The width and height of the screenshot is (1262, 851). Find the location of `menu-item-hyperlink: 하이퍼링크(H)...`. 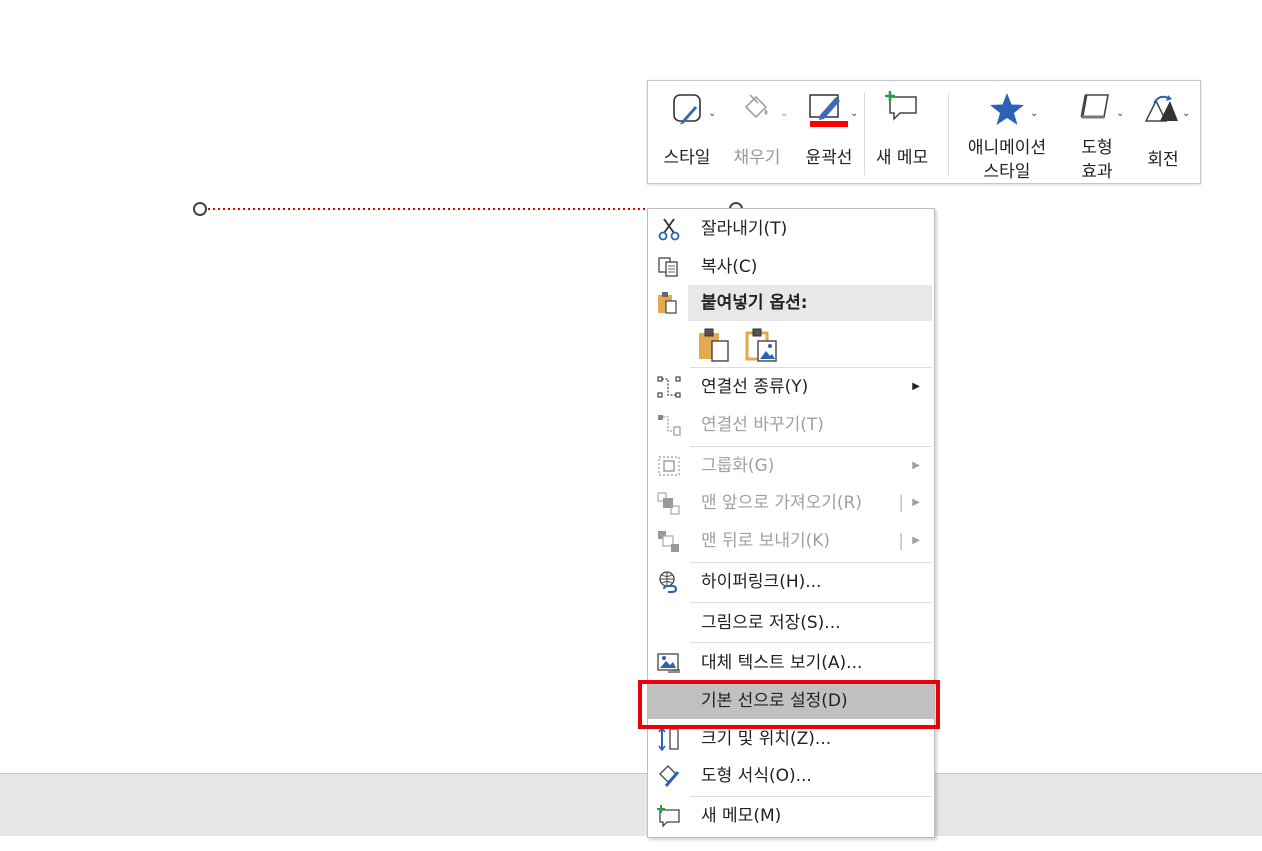

menu-item-hyperlink: 하이퍼링크(H)... is located at coordinates (791, 582).